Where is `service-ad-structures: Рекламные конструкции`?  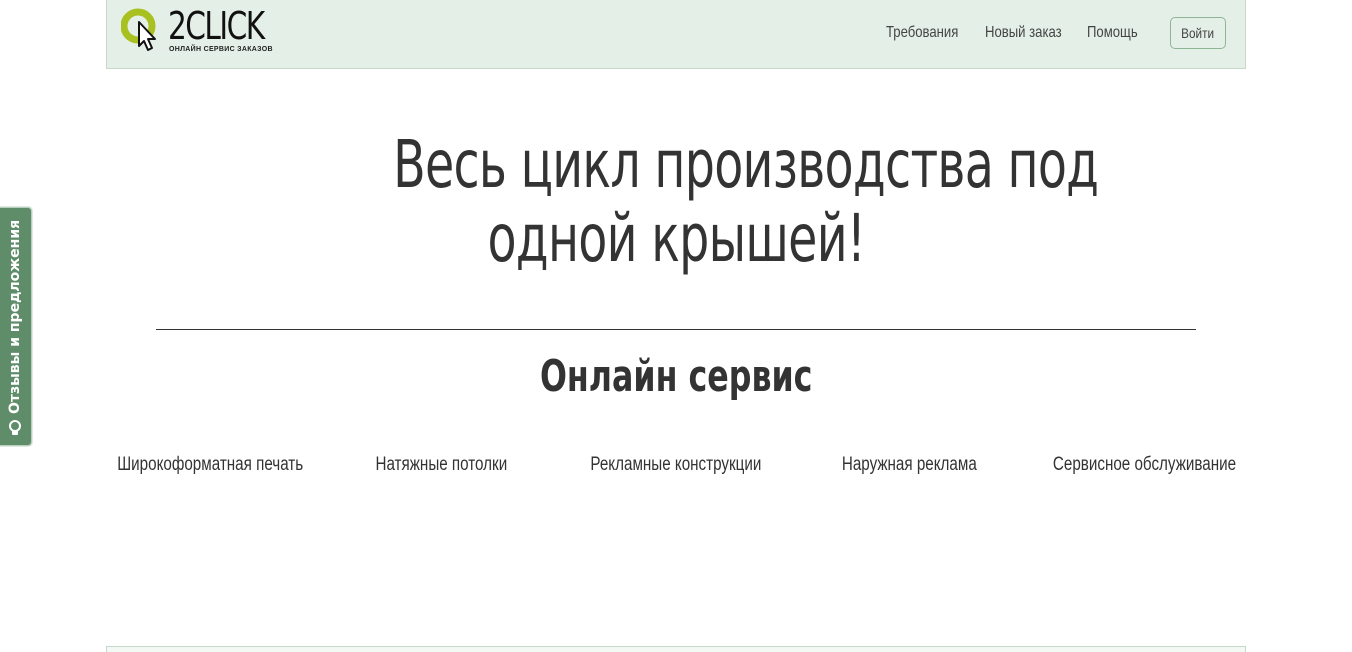
service-ad-structures: Рекламные конструкции is located at coordinates (676, 465).